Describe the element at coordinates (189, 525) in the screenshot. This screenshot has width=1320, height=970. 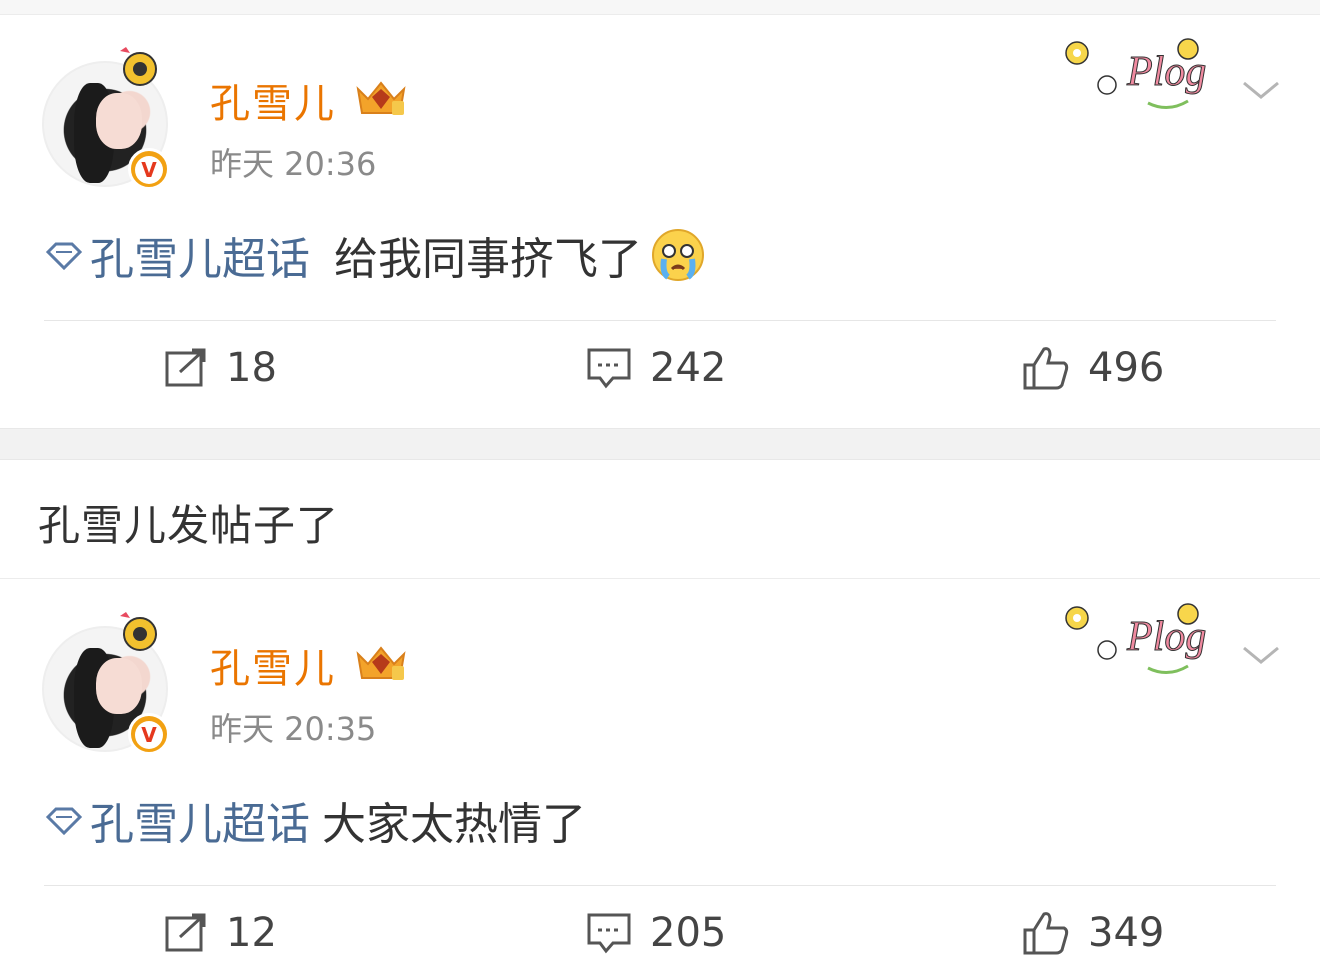
I see `section-header: 孔雪儿发帖子了` at that location.